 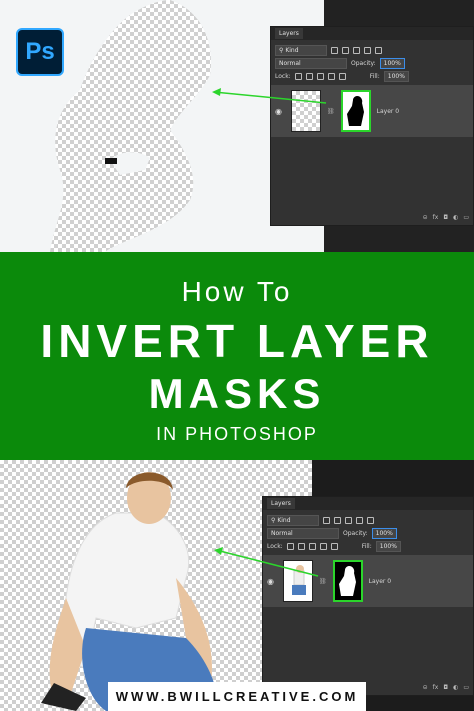 I want to click on thumbnail-person, so click(x=299, y=580).